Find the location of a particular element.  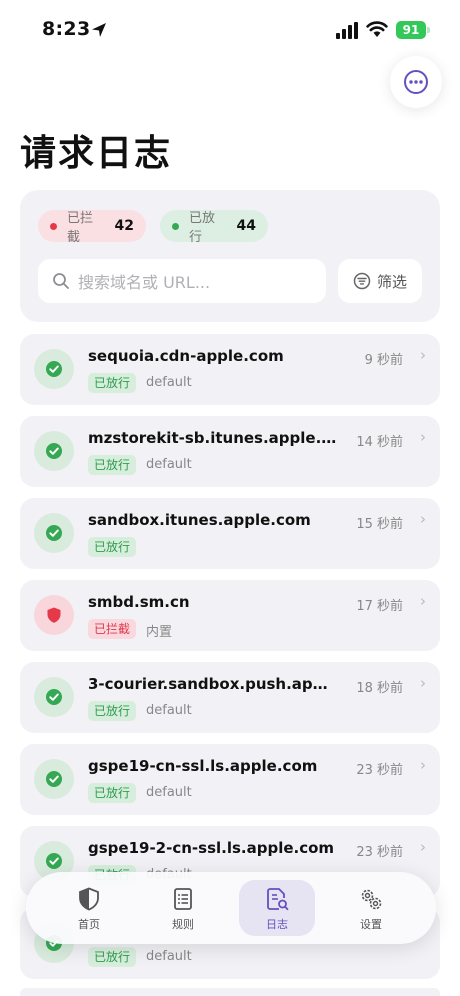

tab-rules: 规则 is located at coordinates (183, 908).